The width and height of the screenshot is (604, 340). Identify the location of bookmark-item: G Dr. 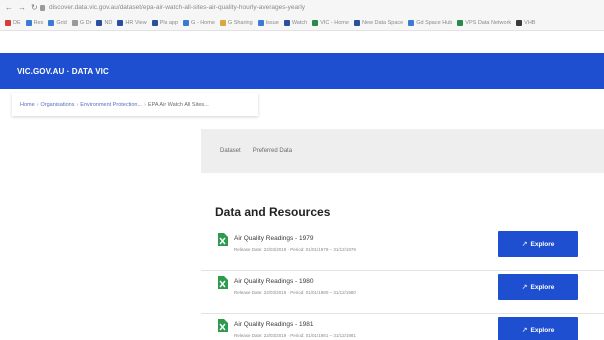
(81, 22).